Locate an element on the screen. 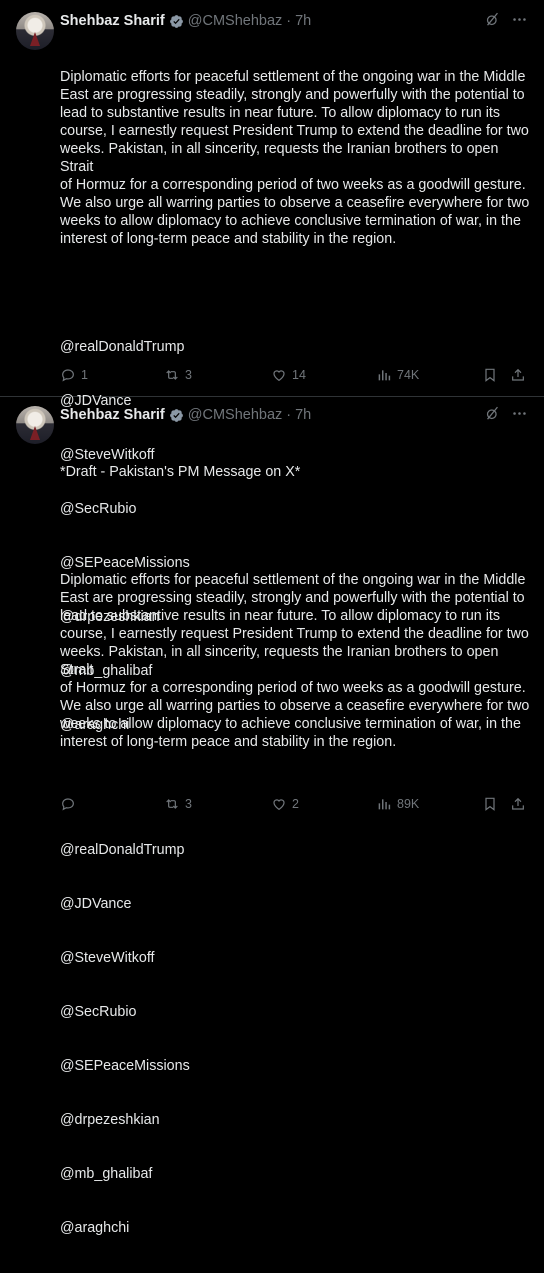 The image size is (544, 1273). tweet-actions: 3 2 89K is located at coordinates (294, 806).